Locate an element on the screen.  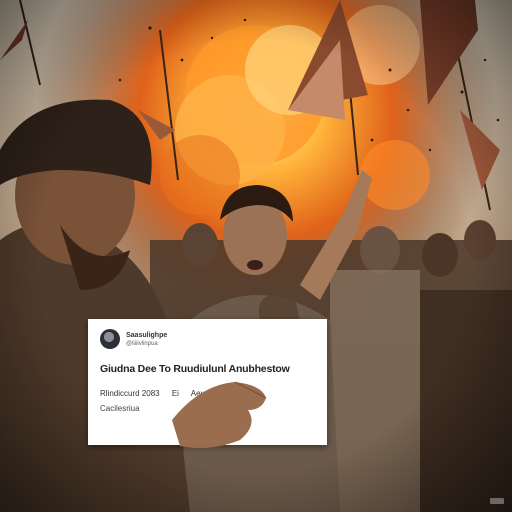
post-header: Saasulighpe @liiiivlinpua is located at coordinates (207, 339).